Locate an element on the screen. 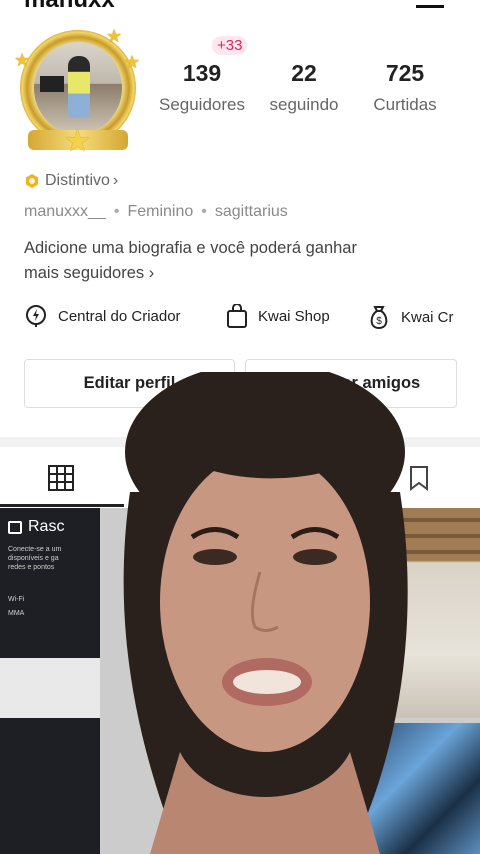 The image size is (480, 854). shortcut-creator-center: Central do Criador is located at coordinates (102, 316).